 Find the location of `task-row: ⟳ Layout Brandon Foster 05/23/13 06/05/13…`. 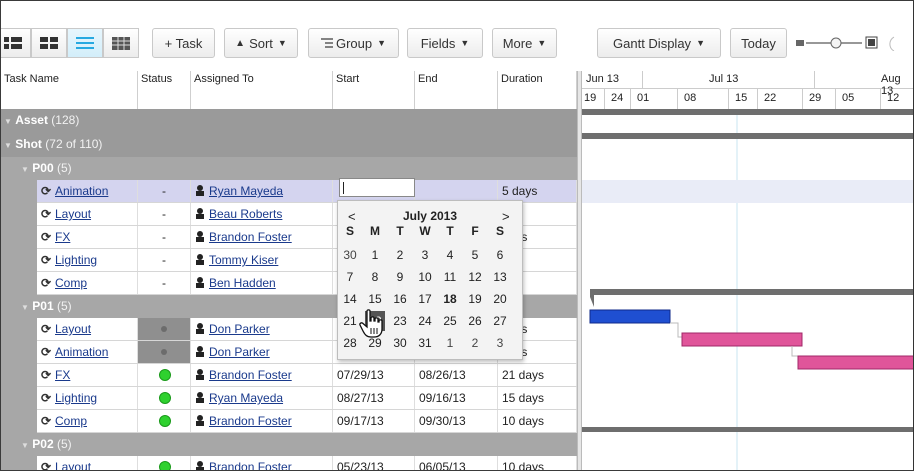

task-row: ⟳ Layout Brandon Foster 05/23/13 06/05/13… is located at coordinates (289, 463).